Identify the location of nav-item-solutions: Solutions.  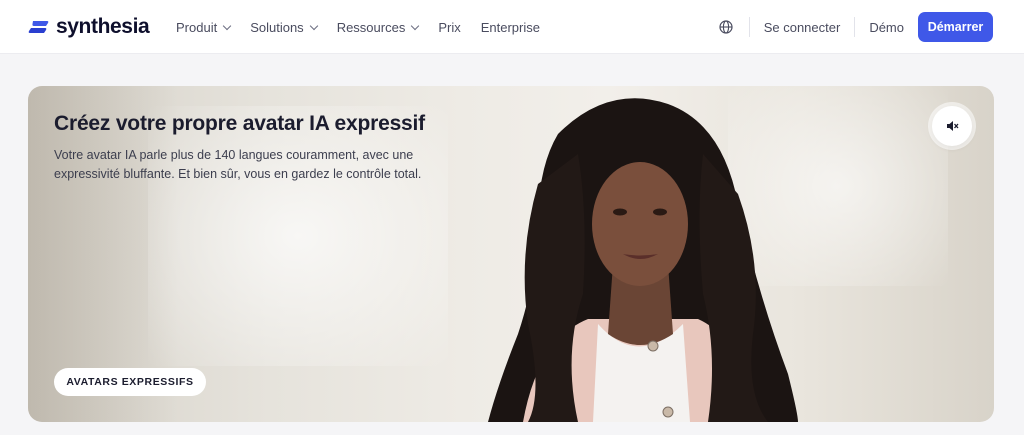
(284, 27).